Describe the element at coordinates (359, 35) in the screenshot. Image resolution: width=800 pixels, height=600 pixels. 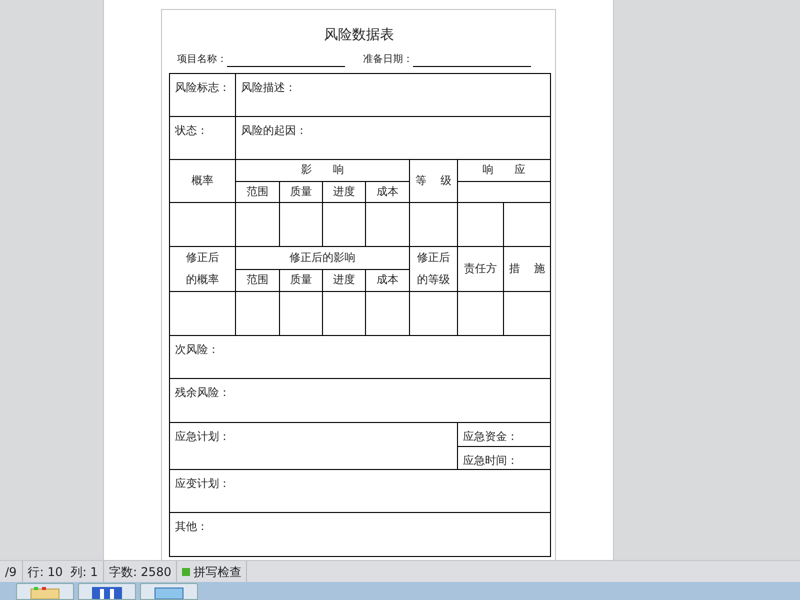
I see `document-title: 风险数据表` at that location.